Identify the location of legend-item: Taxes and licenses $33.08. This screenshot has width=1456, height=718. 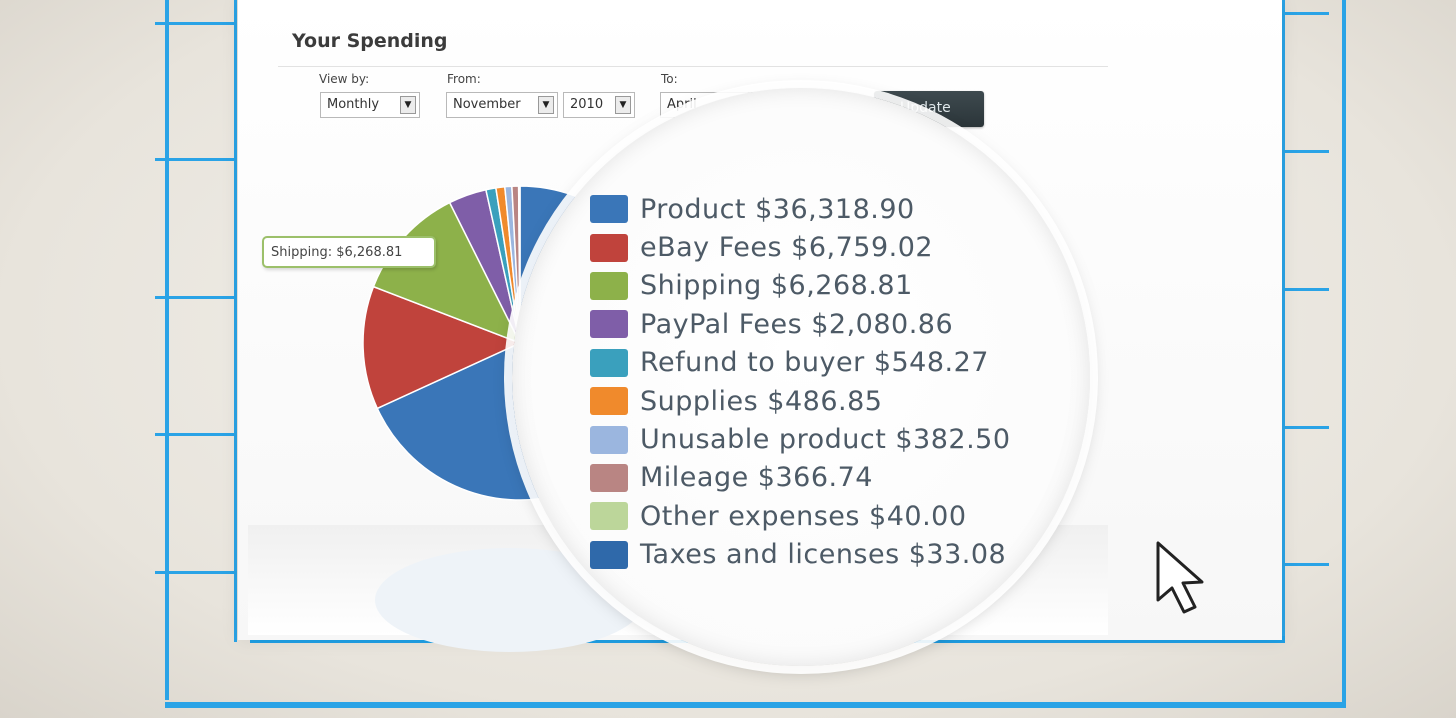
(800, 555).